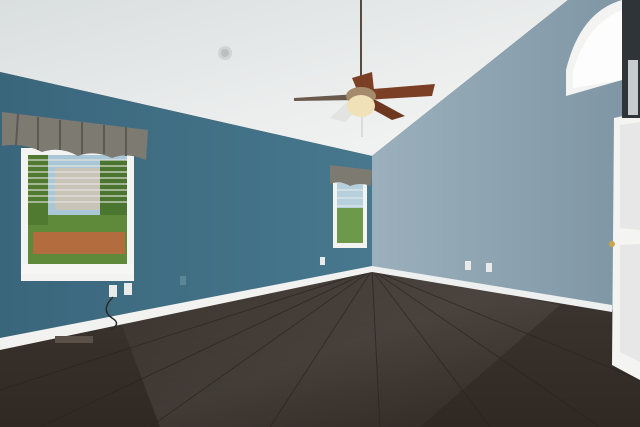 This screenshot has height=427, width=640. What do you see at coordinates (612, 244) in the screenshot?
I see `door-knob-icon` at bounding box center [612, 244].